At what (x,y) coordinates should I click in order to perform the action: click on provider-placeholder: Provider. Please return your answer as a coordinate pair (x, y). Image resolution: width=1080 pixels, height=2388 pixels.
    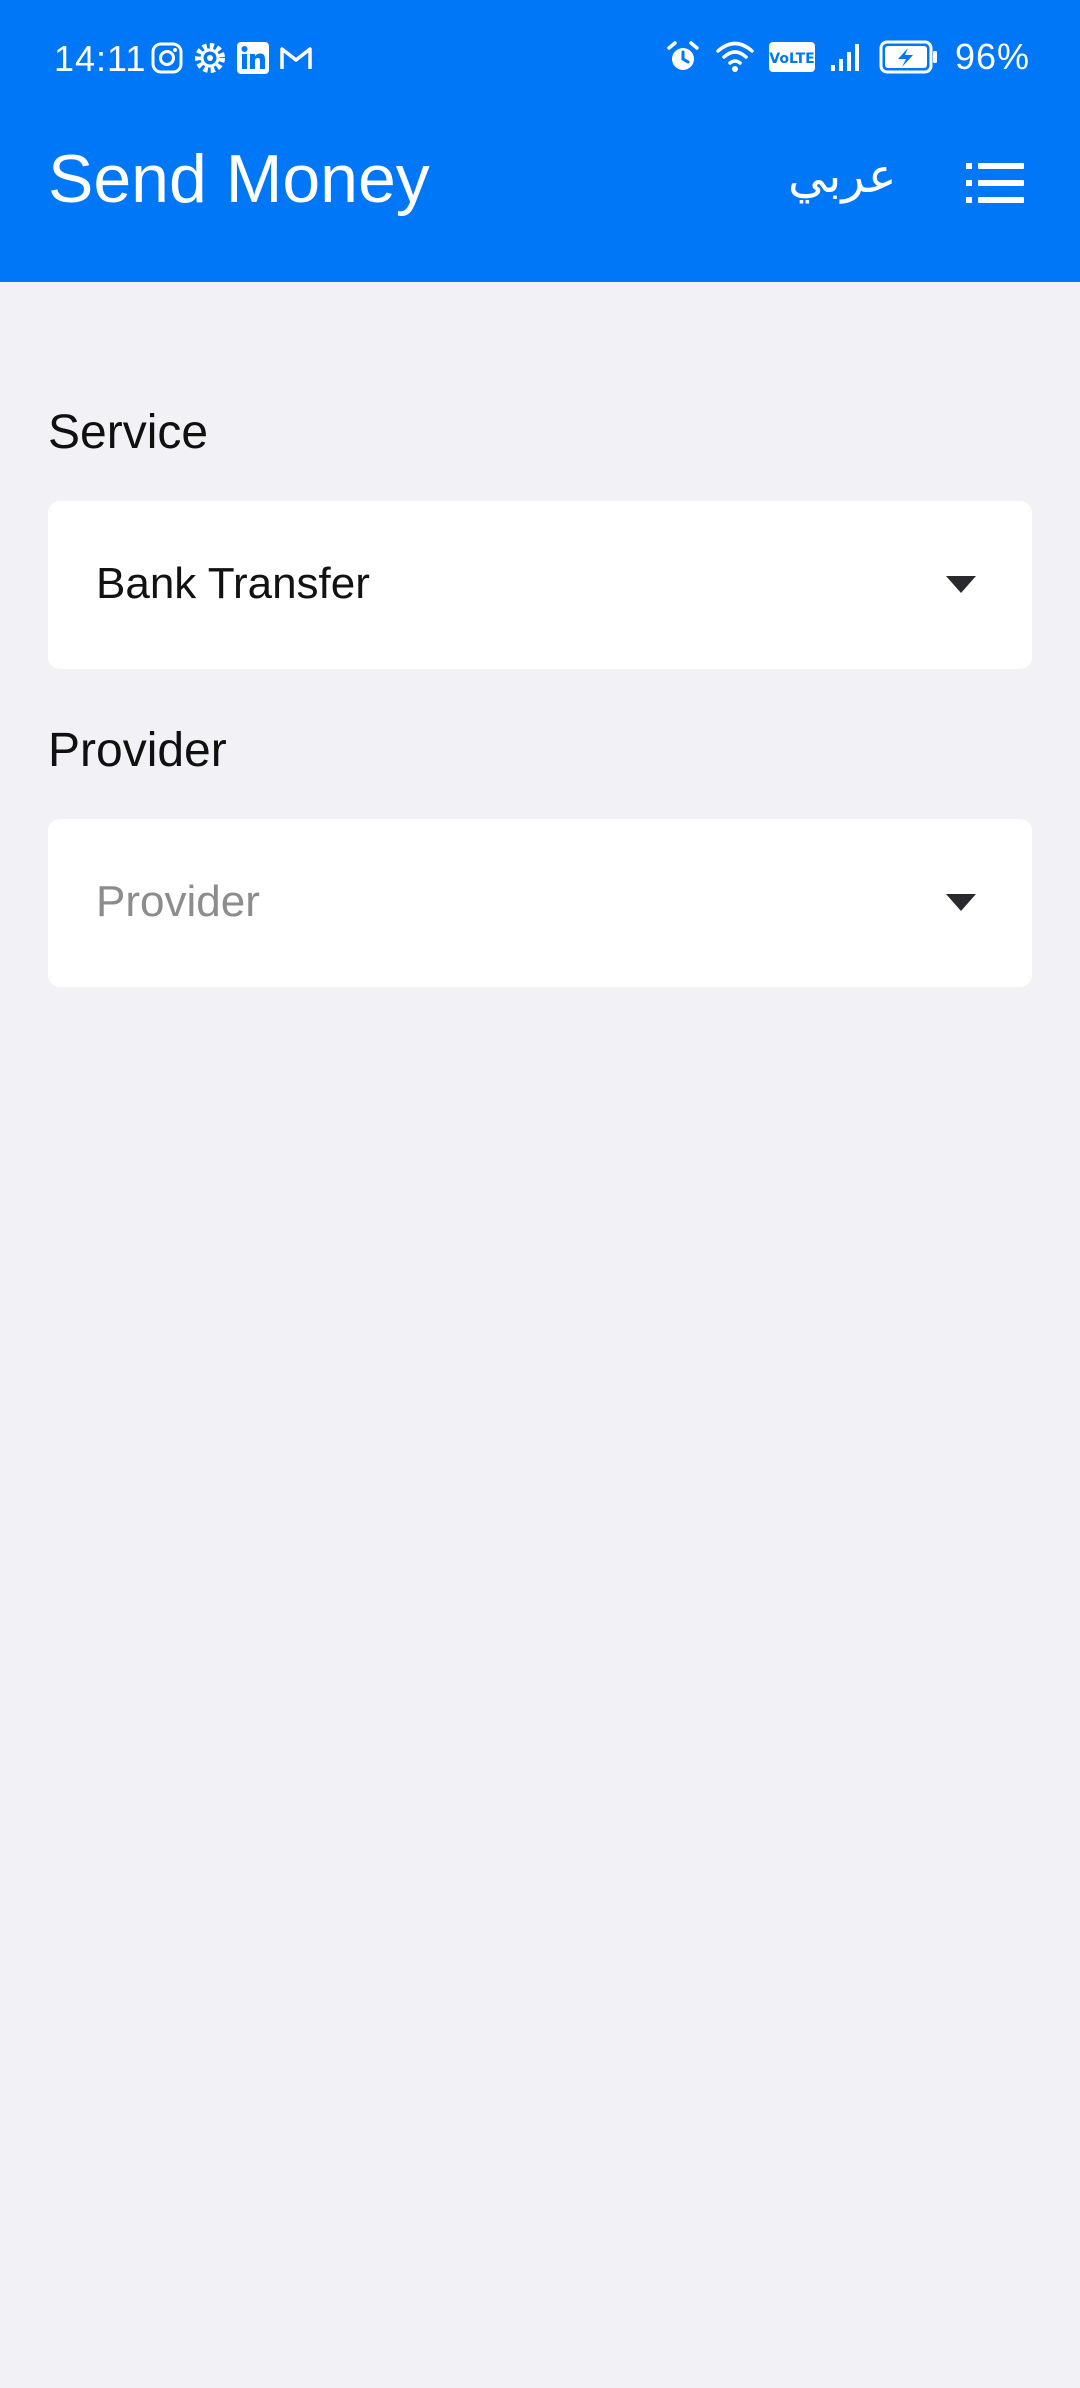
    Looking at the image, I should click on (178, 901).